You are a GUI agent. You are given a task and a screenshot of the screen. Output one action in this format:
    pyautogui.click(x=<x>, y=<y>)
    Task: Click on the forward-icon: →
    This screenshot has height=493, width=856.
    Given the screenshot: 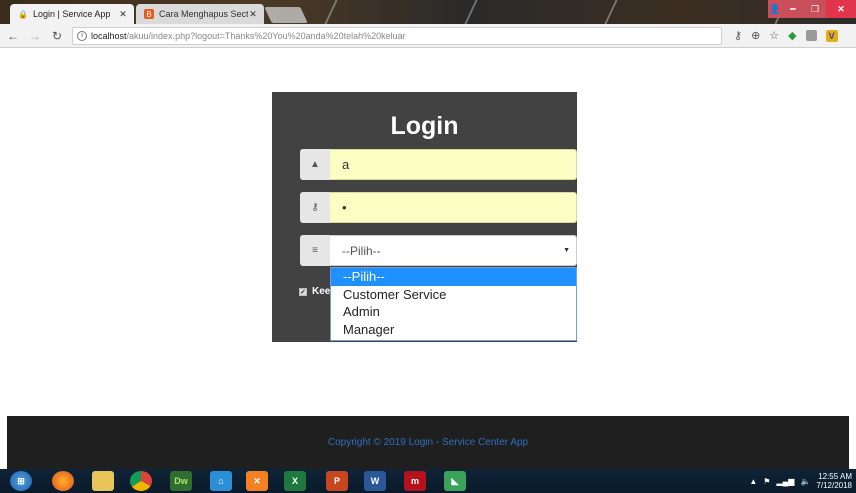 What is the action you would take?
    pyautogui.click(x=35, y=36)
    